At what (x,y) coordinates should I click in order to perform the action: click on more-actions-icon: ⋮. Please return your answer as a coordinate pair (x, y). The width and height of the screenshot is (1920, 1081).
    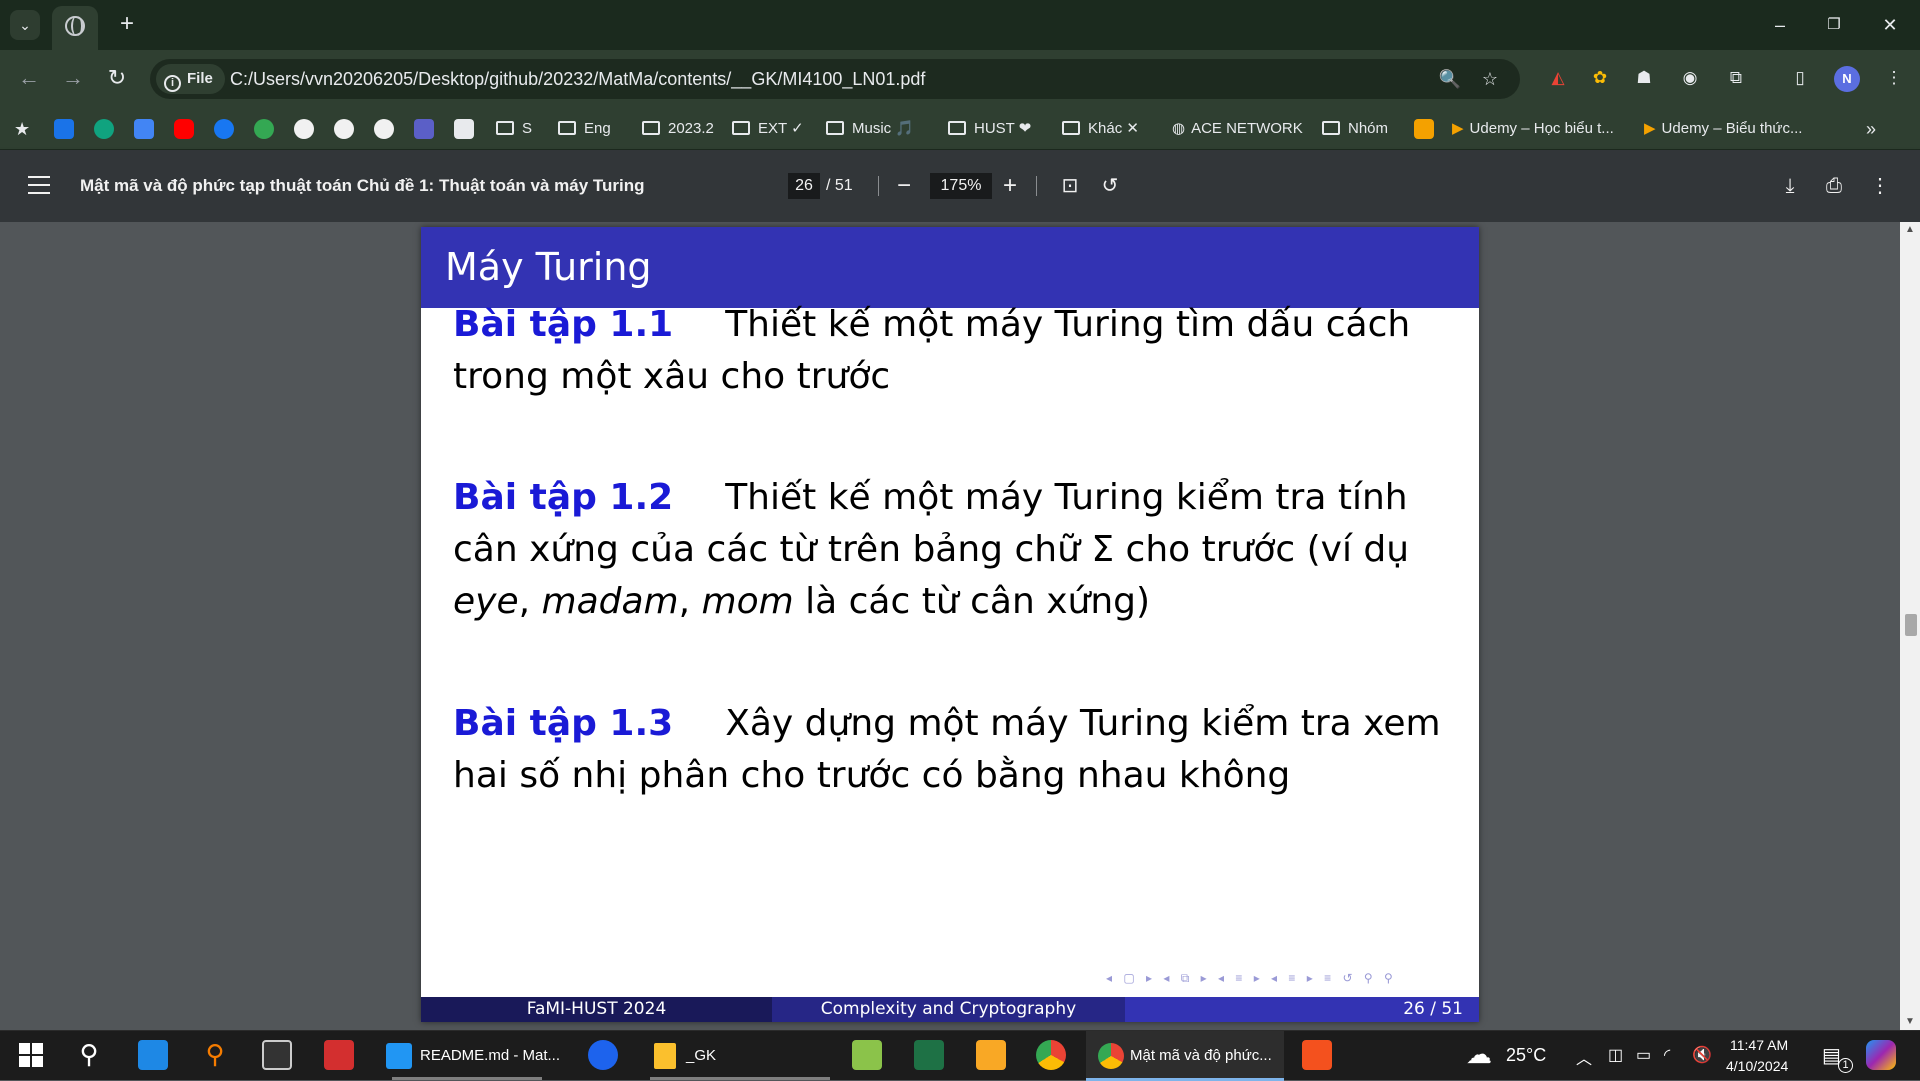
    Looking at the image, I should click on (1880, 186).